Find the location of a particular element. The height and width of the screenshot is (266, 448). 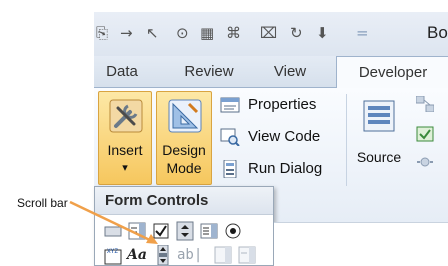

callout-arrow-icon is located at coordinates (113, 222).